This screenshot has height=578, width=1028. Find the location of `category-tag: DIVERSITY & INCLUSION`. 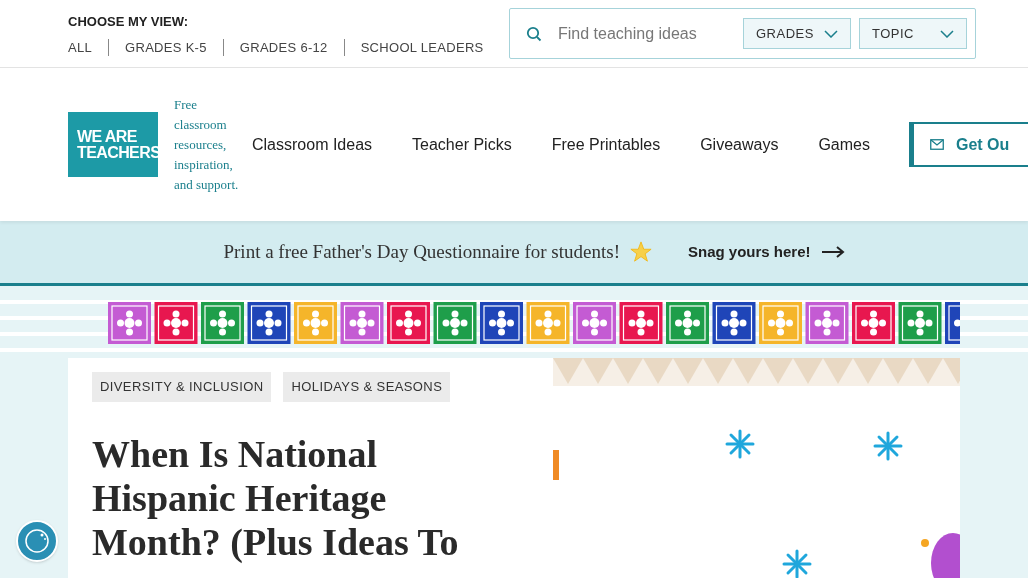

category-tag: DIVERSITY & INCLUSION is located at coordinates (182, 387).